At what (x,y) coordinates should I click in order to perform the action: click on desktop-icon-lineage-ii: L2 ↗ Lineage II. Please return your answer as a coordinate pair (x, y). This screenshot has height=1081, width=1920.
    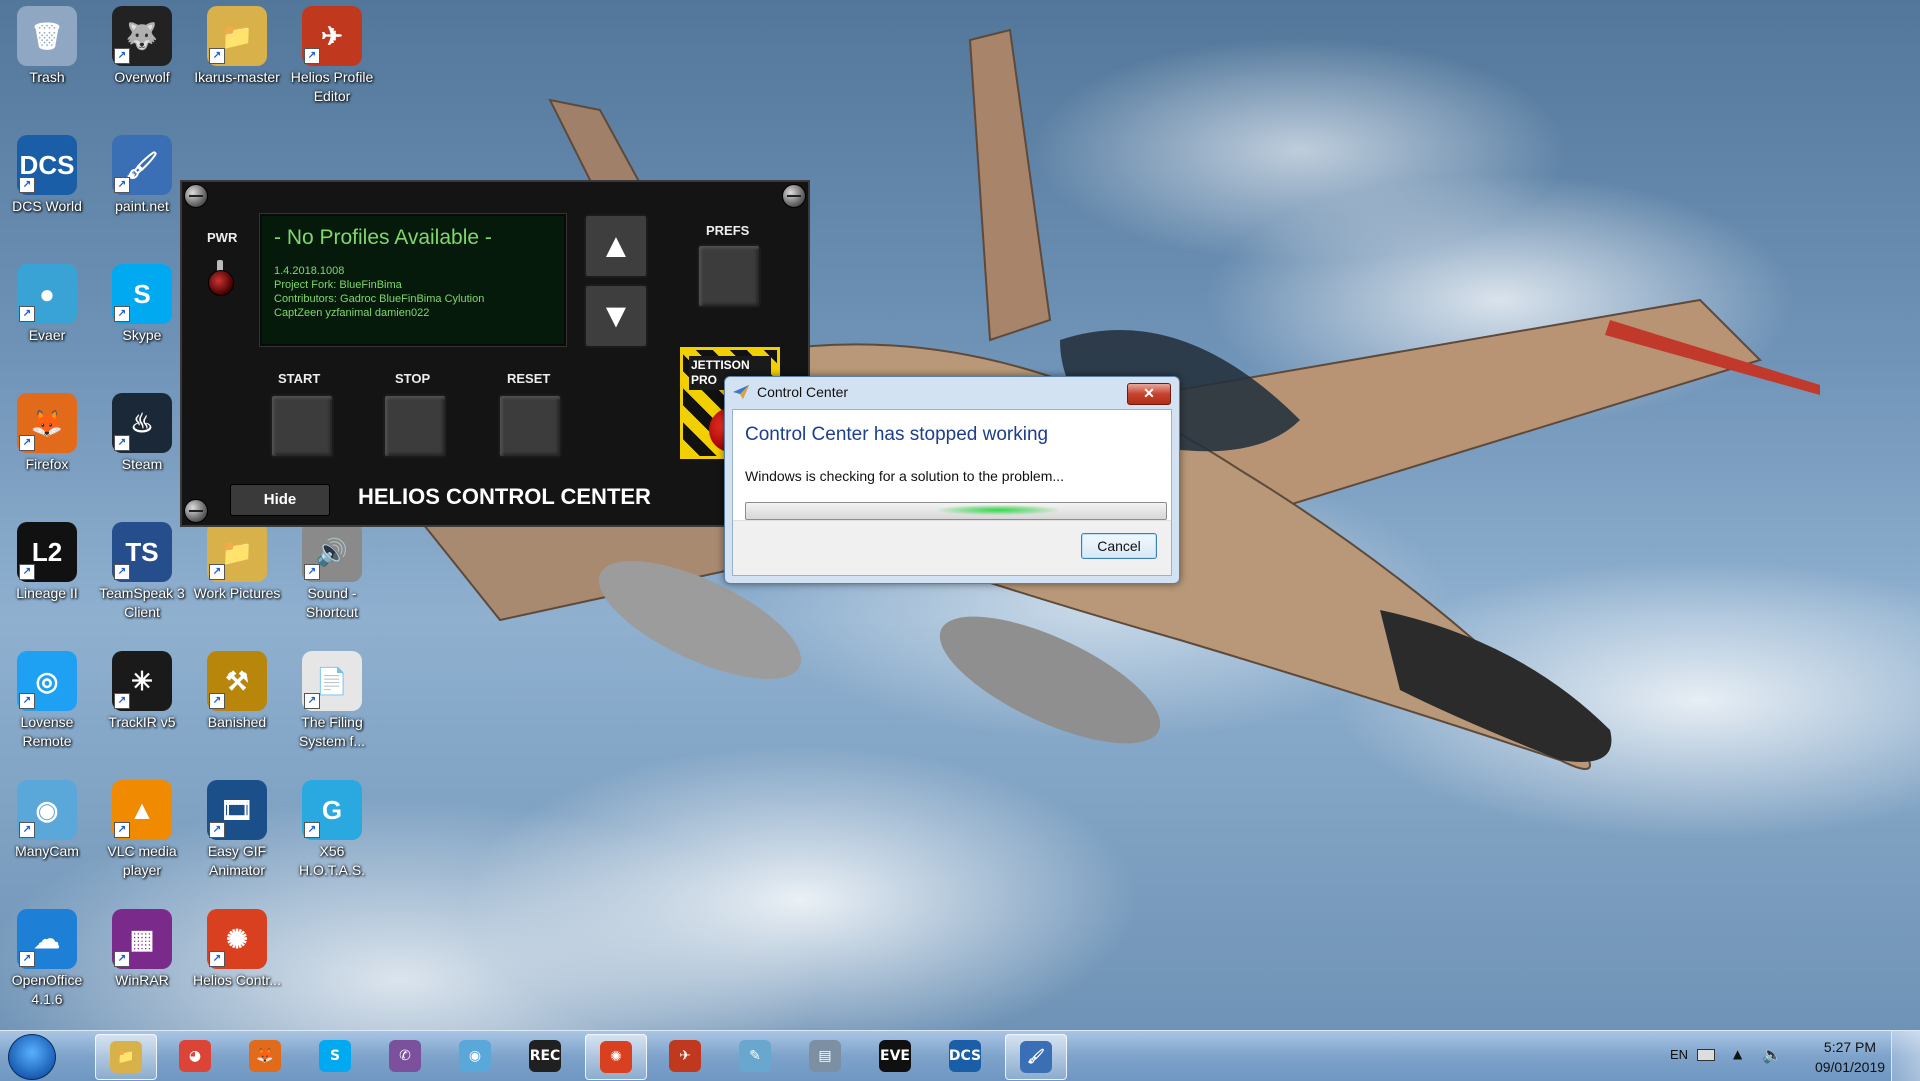
    Looking at the image, I should click on (47, 559).